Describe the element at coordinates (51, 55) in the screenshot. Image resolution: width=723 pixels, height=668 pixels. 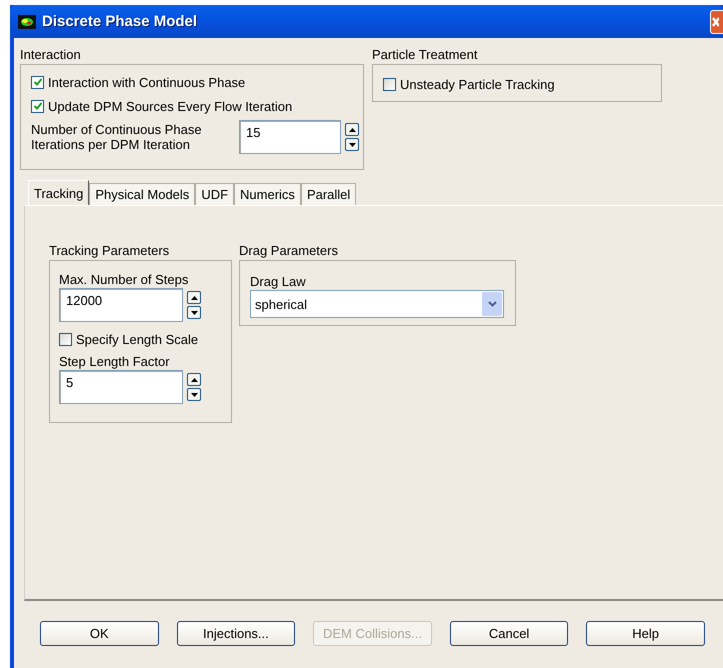
I see `group-label: Interaction` at that location.